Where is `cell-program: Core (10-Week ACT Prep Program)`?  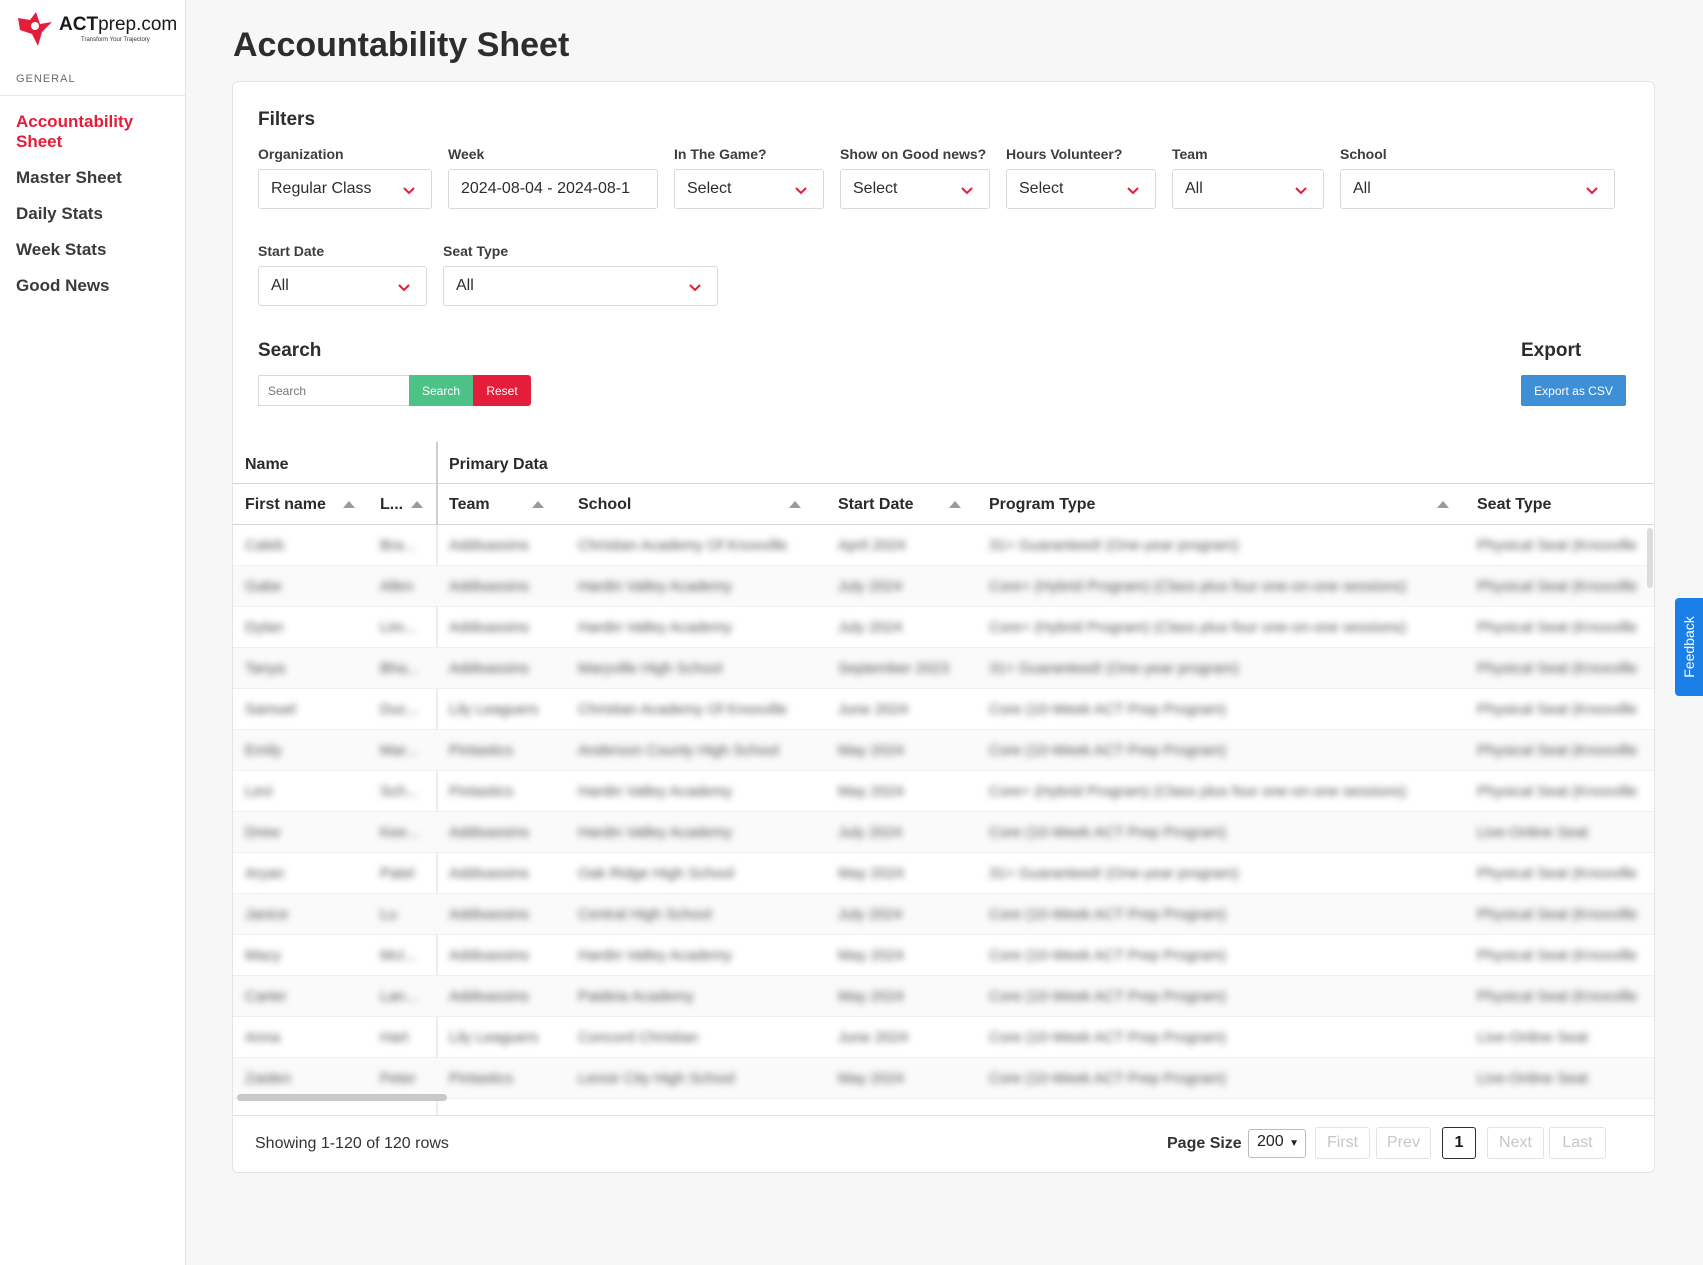
cell-program: Core (10-Week ACT Prep Program) is located at coordinates (1108, 996).